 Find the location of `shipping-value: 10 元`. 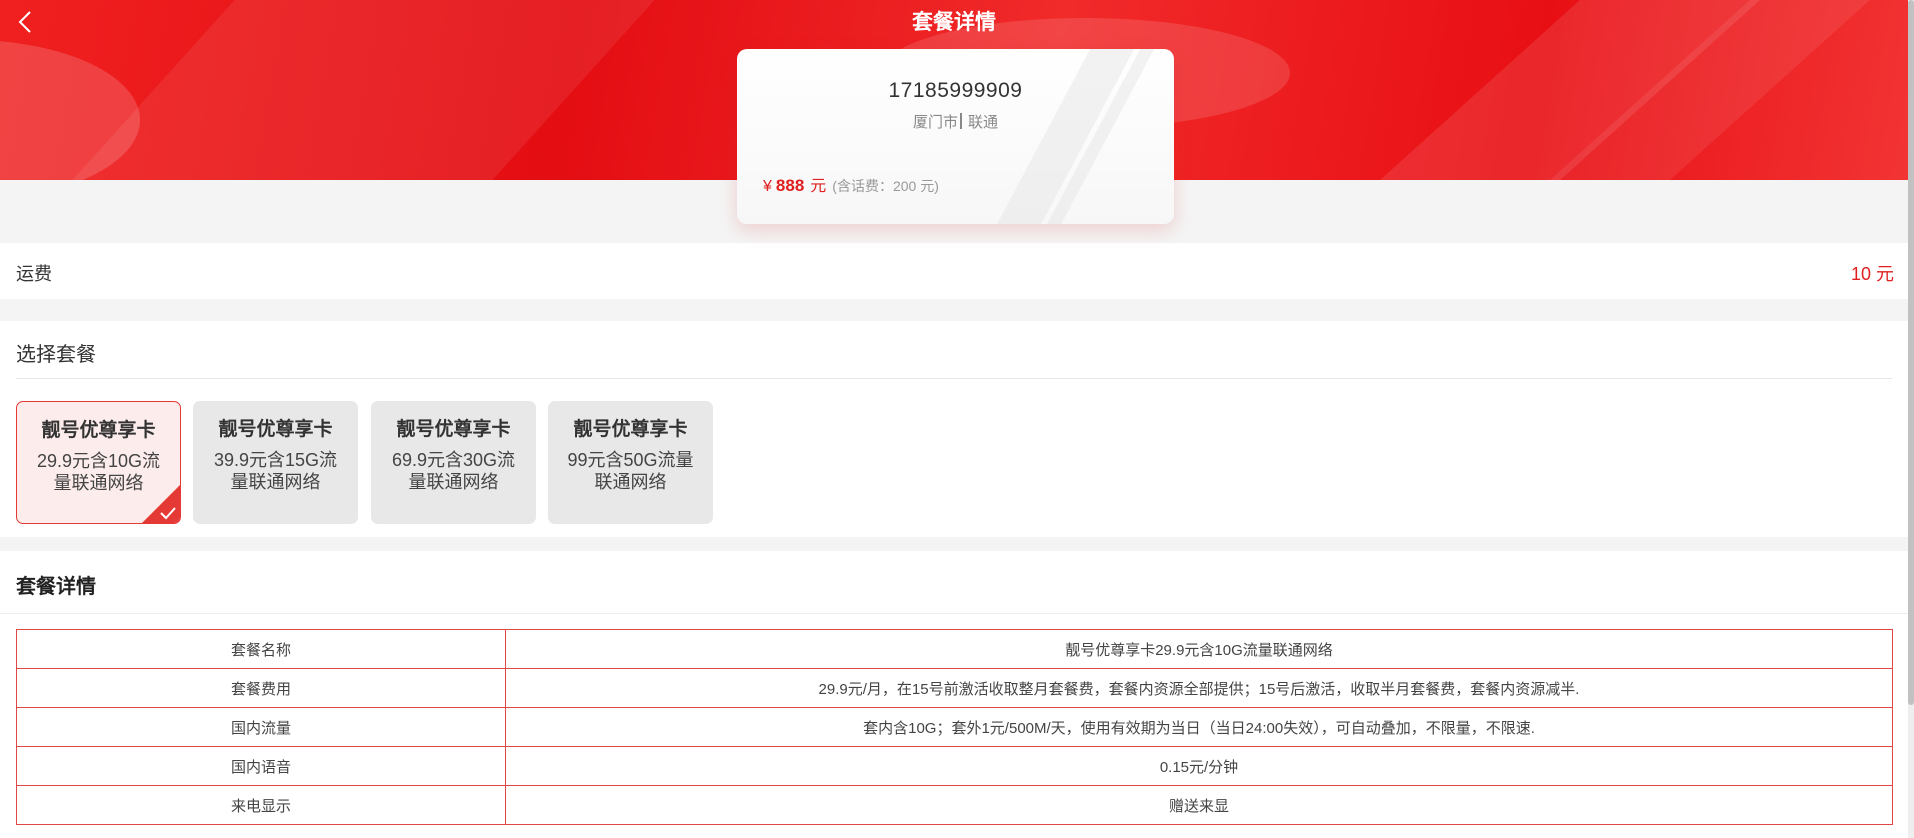

shipping-value: 10 元 is located at coordinates (1872, 274).